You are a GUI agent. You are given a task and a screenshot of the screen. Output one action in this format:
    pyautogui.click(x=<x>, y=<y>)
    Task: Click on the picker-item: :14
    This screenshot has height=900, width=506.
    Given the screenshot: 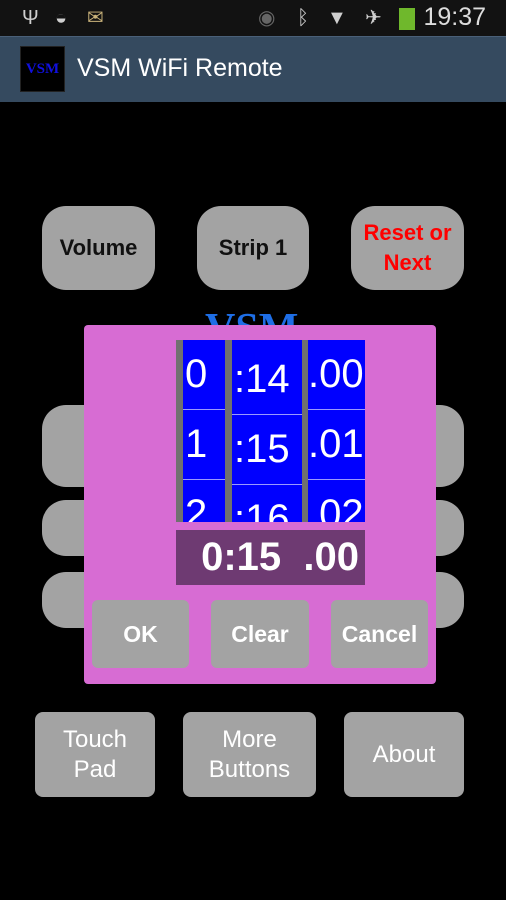 What is the action you would take?
    pyautogui.click(x=267, y=380)
    